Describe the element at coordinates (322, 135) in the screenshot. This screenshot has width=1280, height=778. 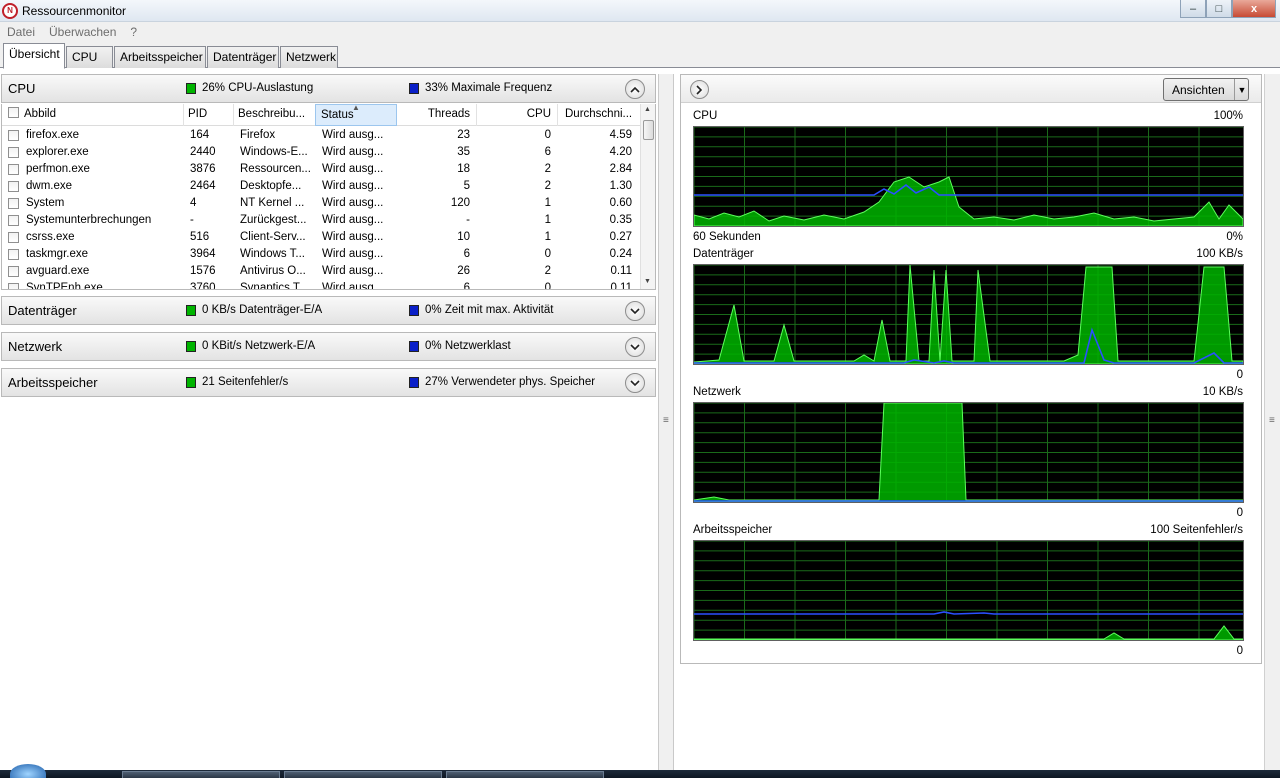
I see `table-row: firefox.exe 164 Firefox Wird ausg... 23 0 4.59` at that location.